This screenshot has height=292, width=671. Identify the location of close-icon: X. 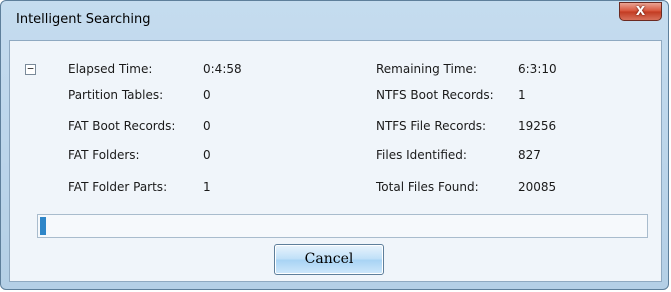
(640, 11).